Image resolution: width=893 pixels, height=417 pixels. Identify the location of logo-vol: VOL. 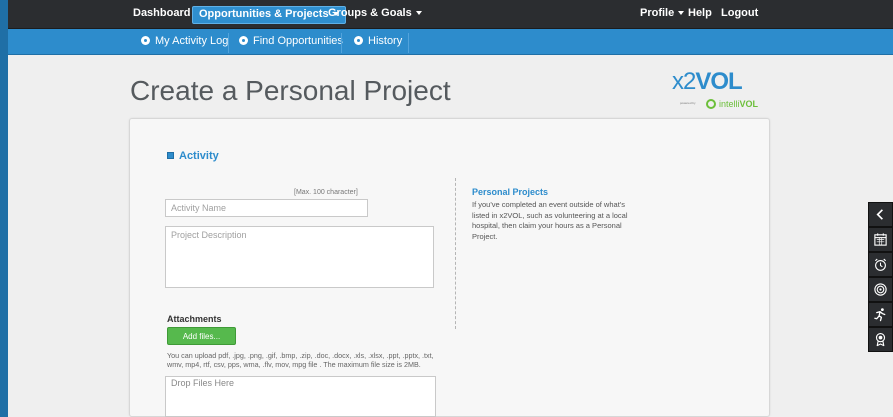
(718, 81).